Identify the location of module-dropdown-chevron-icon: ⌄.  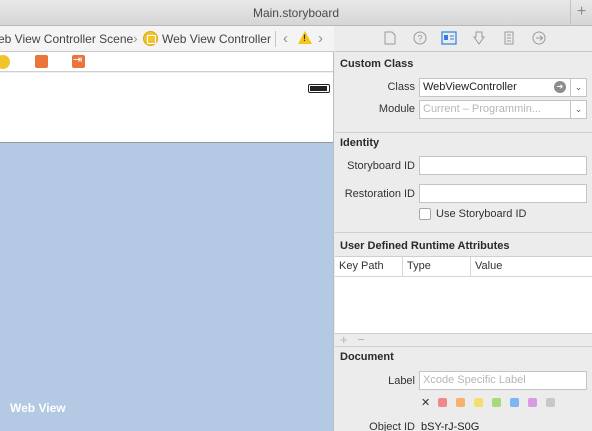
(578, 109).